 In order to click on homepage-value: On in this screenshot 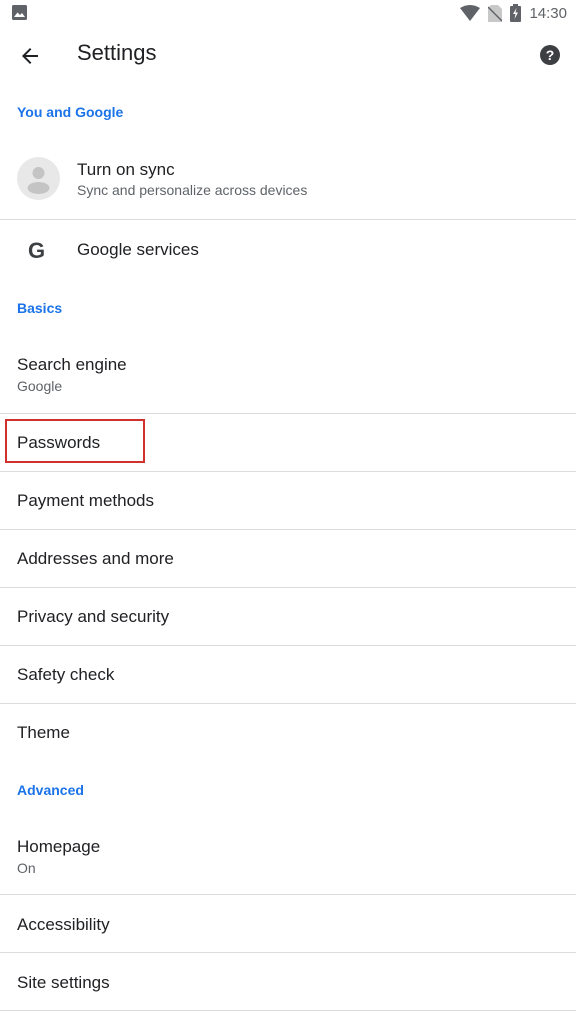, I will do `click(26, 868)`.